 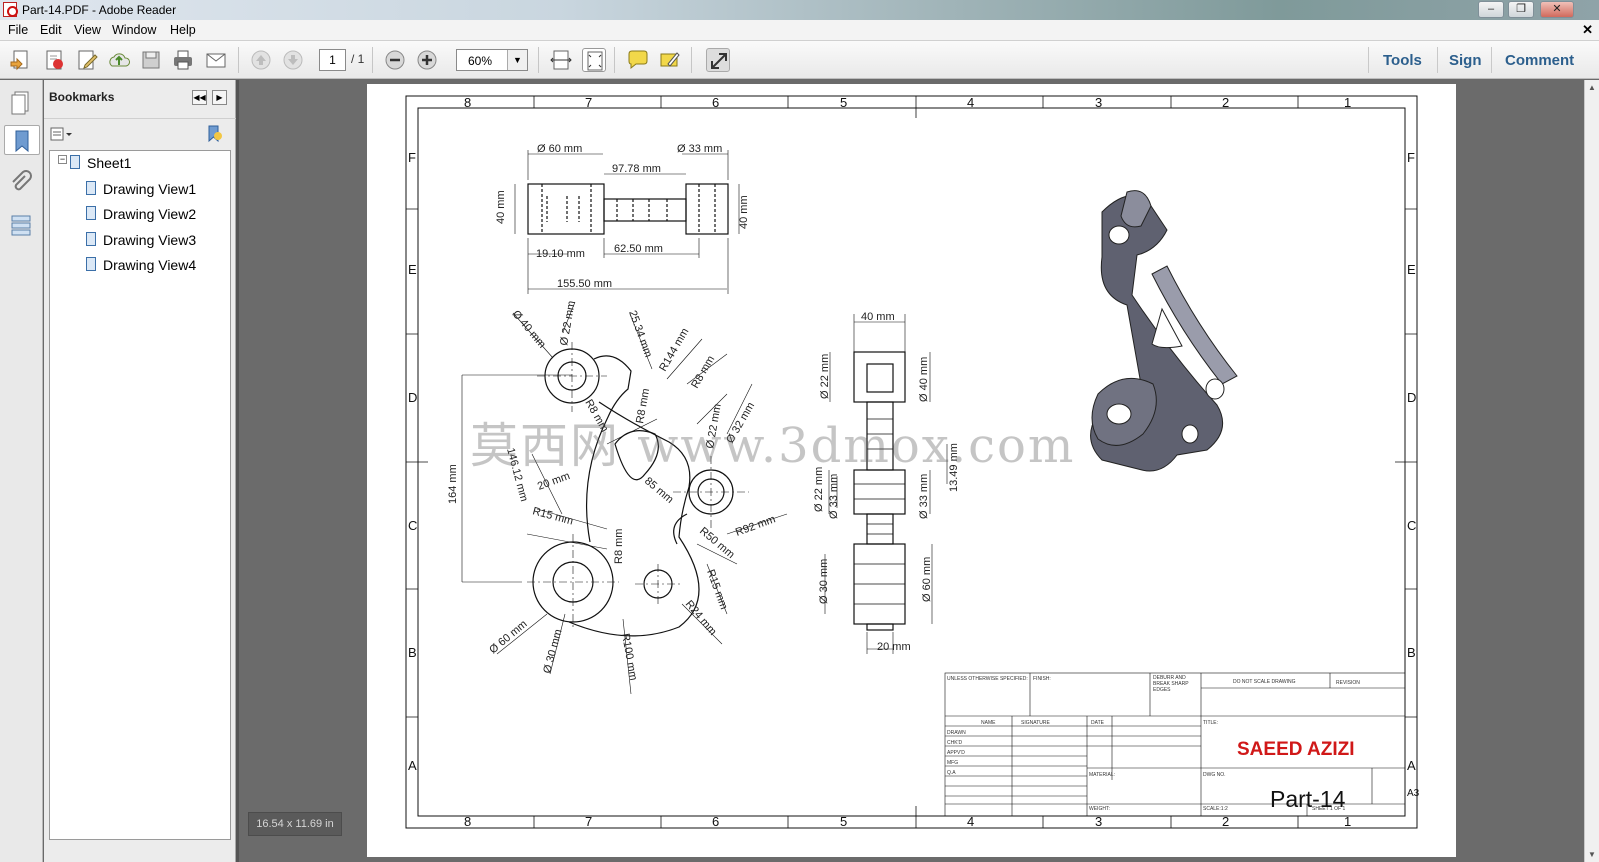 What do you see at coordinates (1102, 775) in the screenshot?
I see `svg-text: MATERIAL:` at bounding box center [1102, 775].